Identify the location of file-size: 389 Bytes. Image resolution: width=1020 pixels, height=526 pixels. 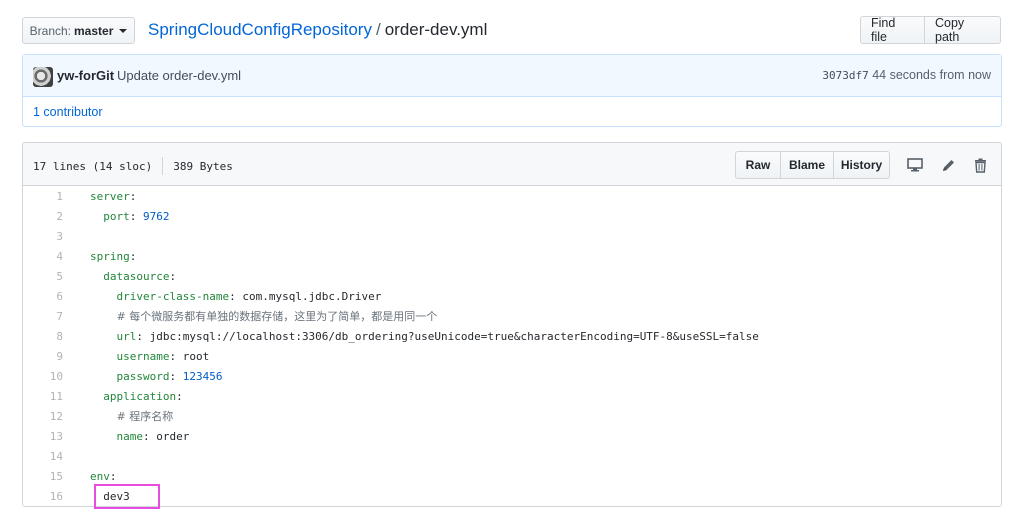
(203, 166).